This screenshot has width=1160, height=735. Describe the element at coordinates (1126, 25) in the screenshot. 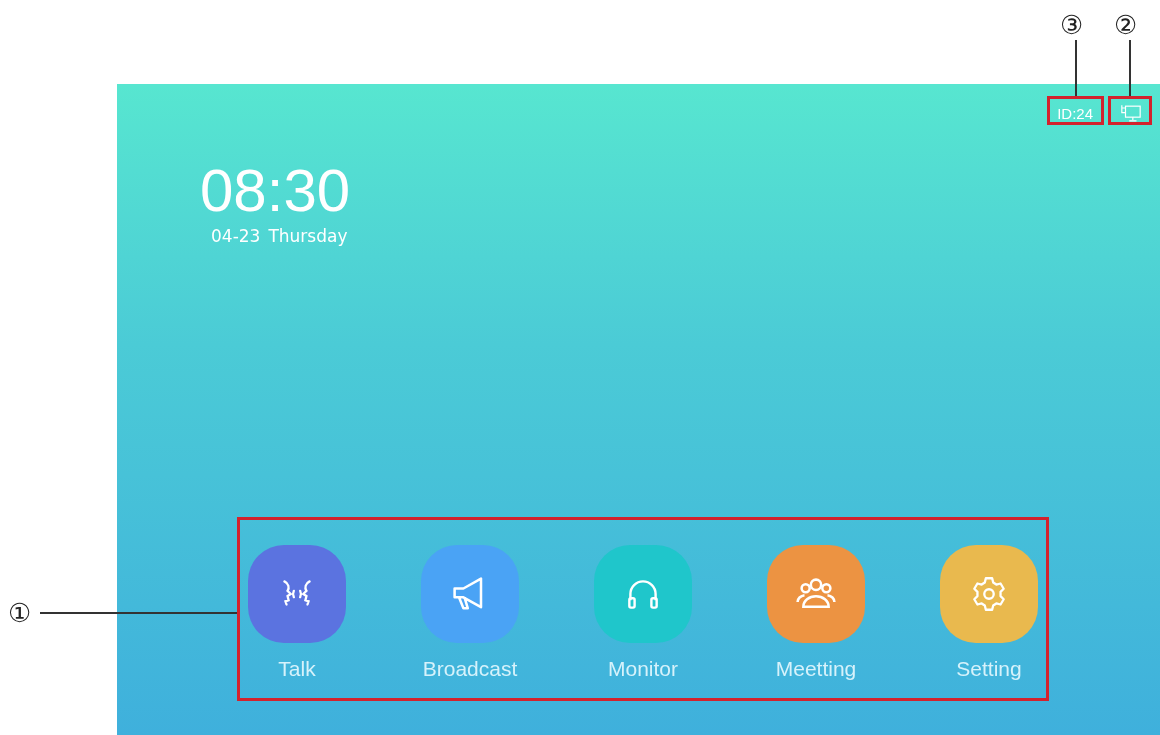

I see `callout-number: ②` at that location.